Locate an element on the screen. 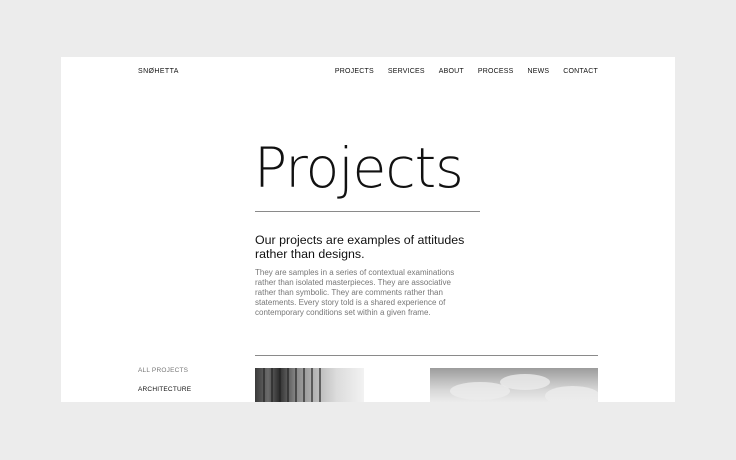 Image resolution: width=736 pixels, height=460 pixels. title-divider is located at coordinates (367, 211).